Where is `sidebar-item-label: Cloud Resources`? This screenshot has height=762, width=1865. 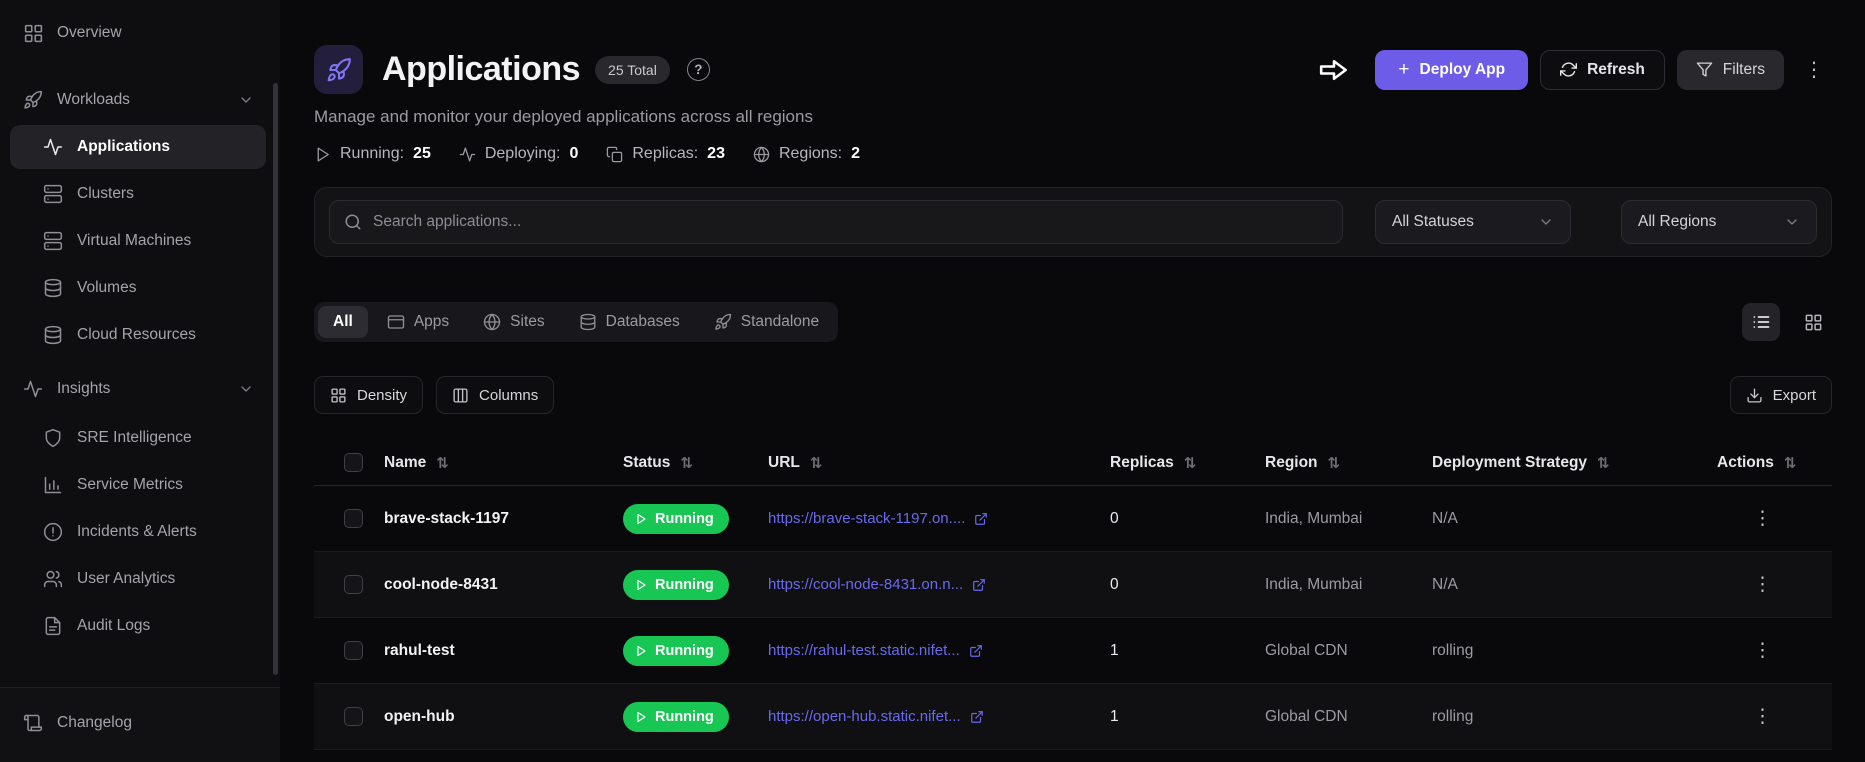
sidebar-item-label: Cloud Resources is located at coordinates (136, 334).